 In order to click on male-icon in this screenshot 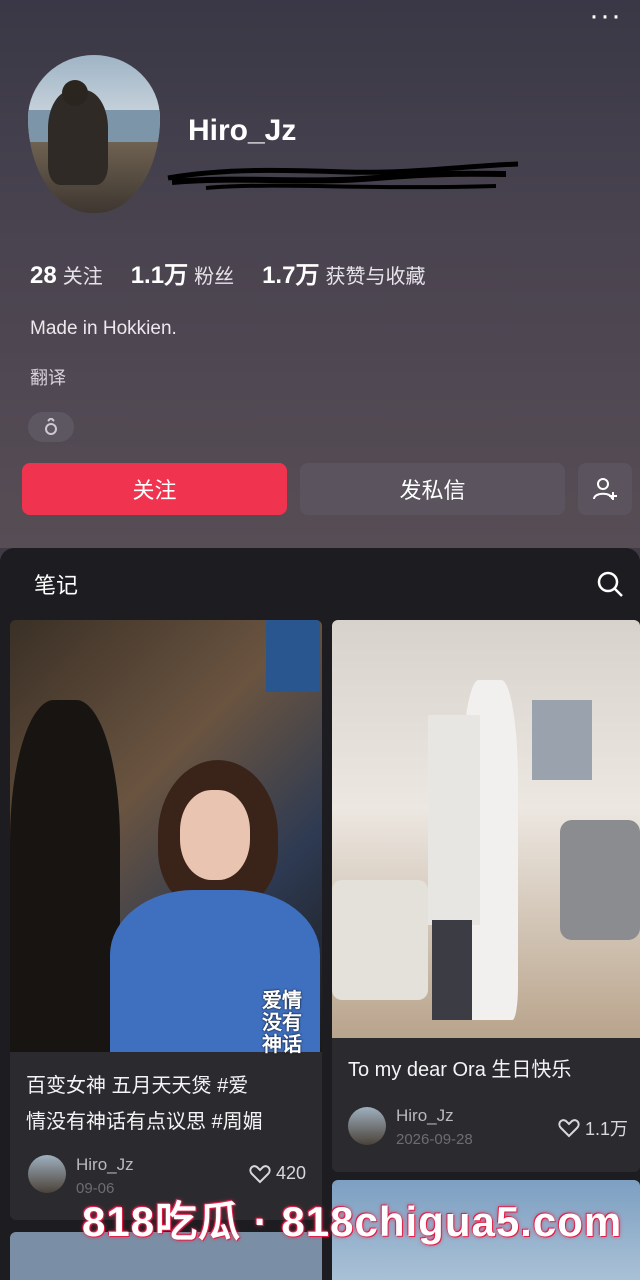, I will do `click(51, 426)`.